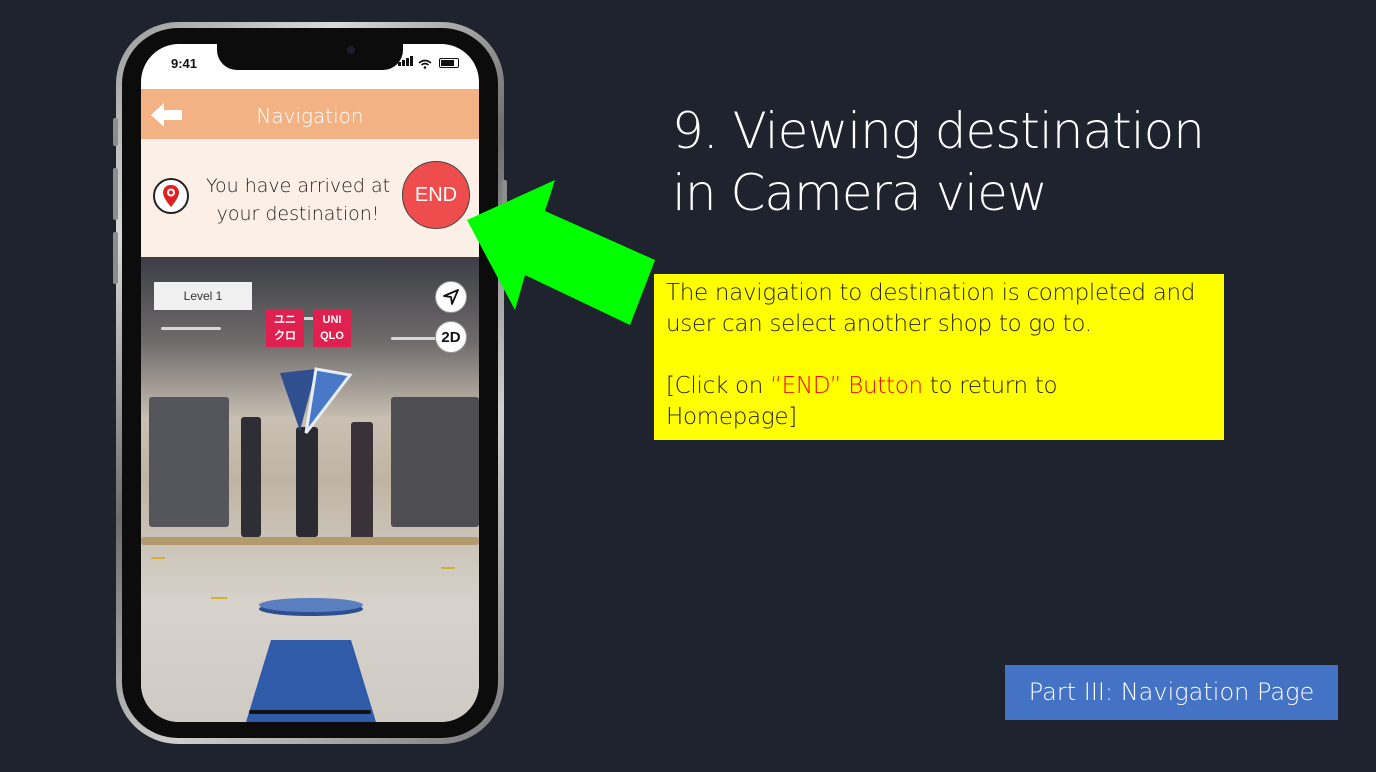 The width and height of the screenshot is (1376, 772). What do you see at coordinates (846, 386) in the screenshot?
I see `note-end-button-reference: “END” Button` at bounding box center [846, 386].